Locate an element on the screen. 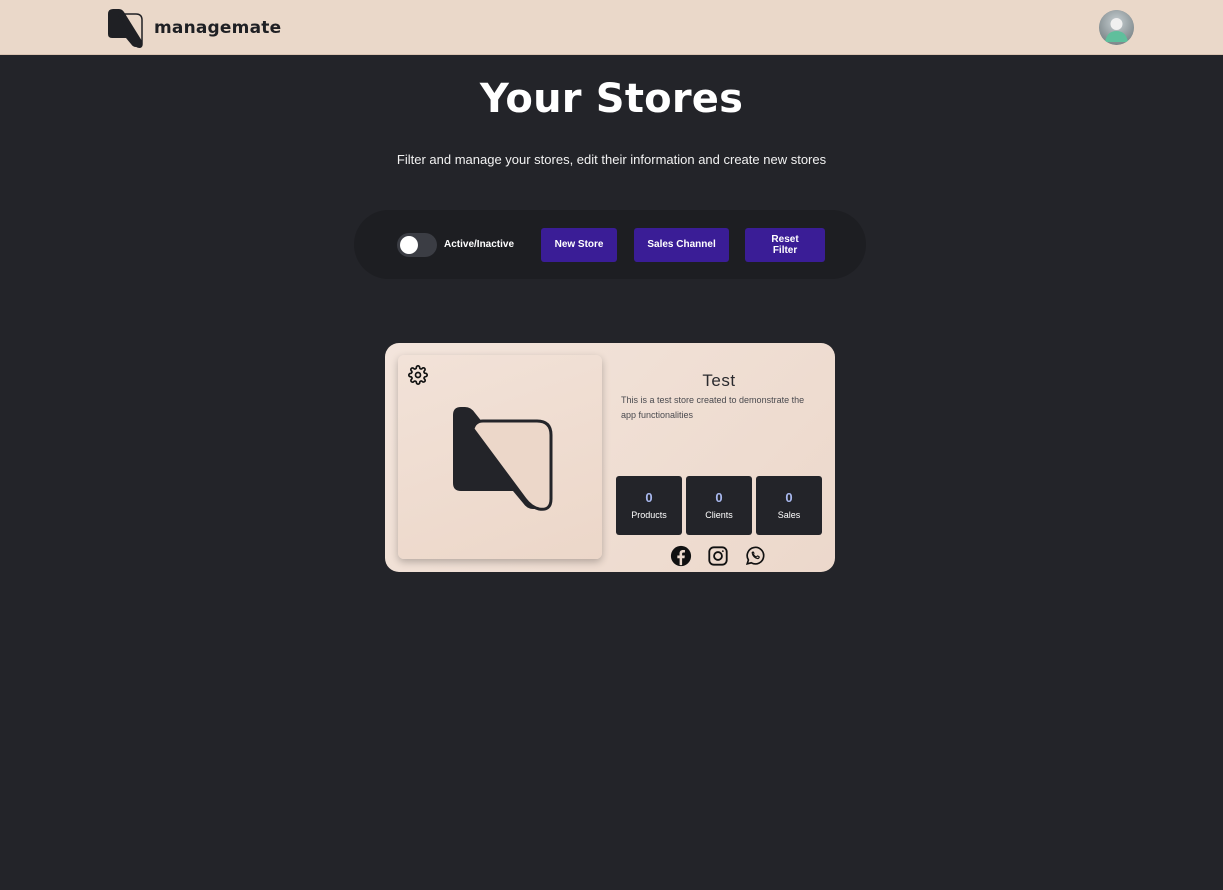 This screenshot has width=1223, height=890. brand: managemate is located at coordinates (193, 28).